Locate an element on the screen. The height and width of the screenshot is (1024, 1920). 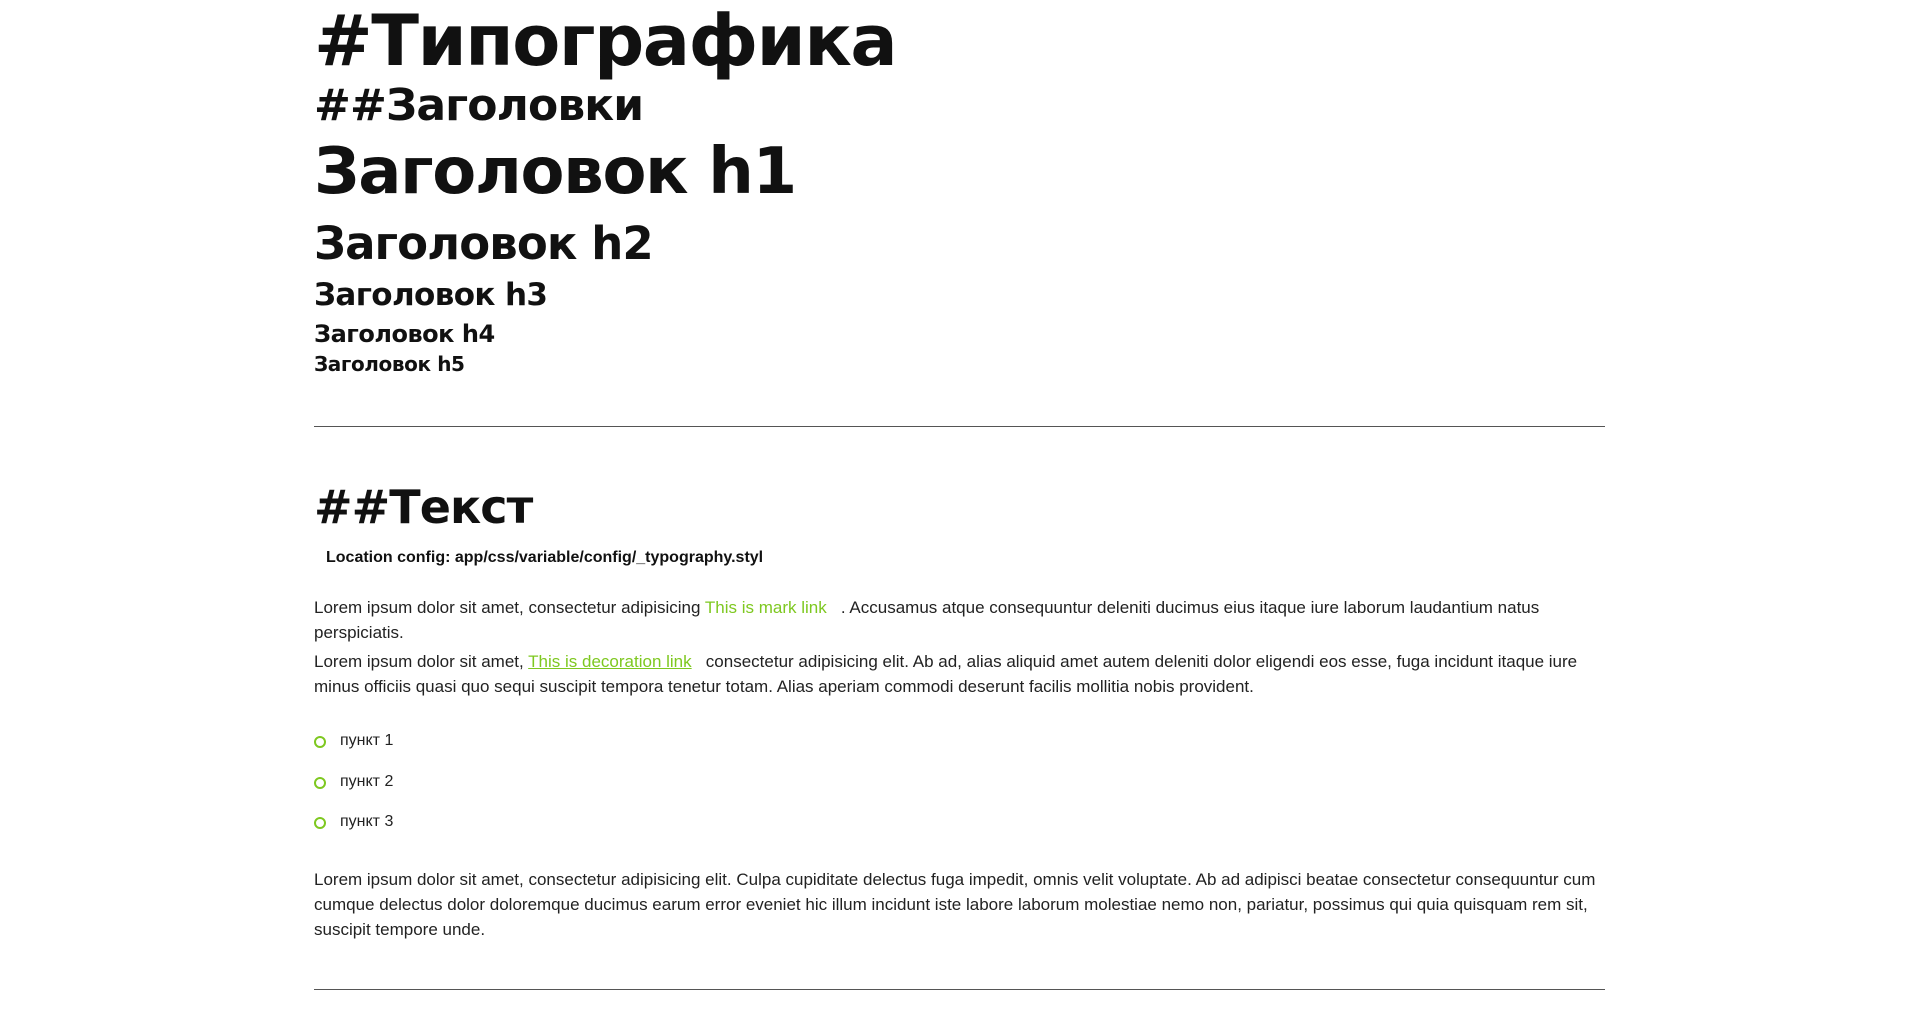
page-title: #Типографика is located at coordinates (606, 41).